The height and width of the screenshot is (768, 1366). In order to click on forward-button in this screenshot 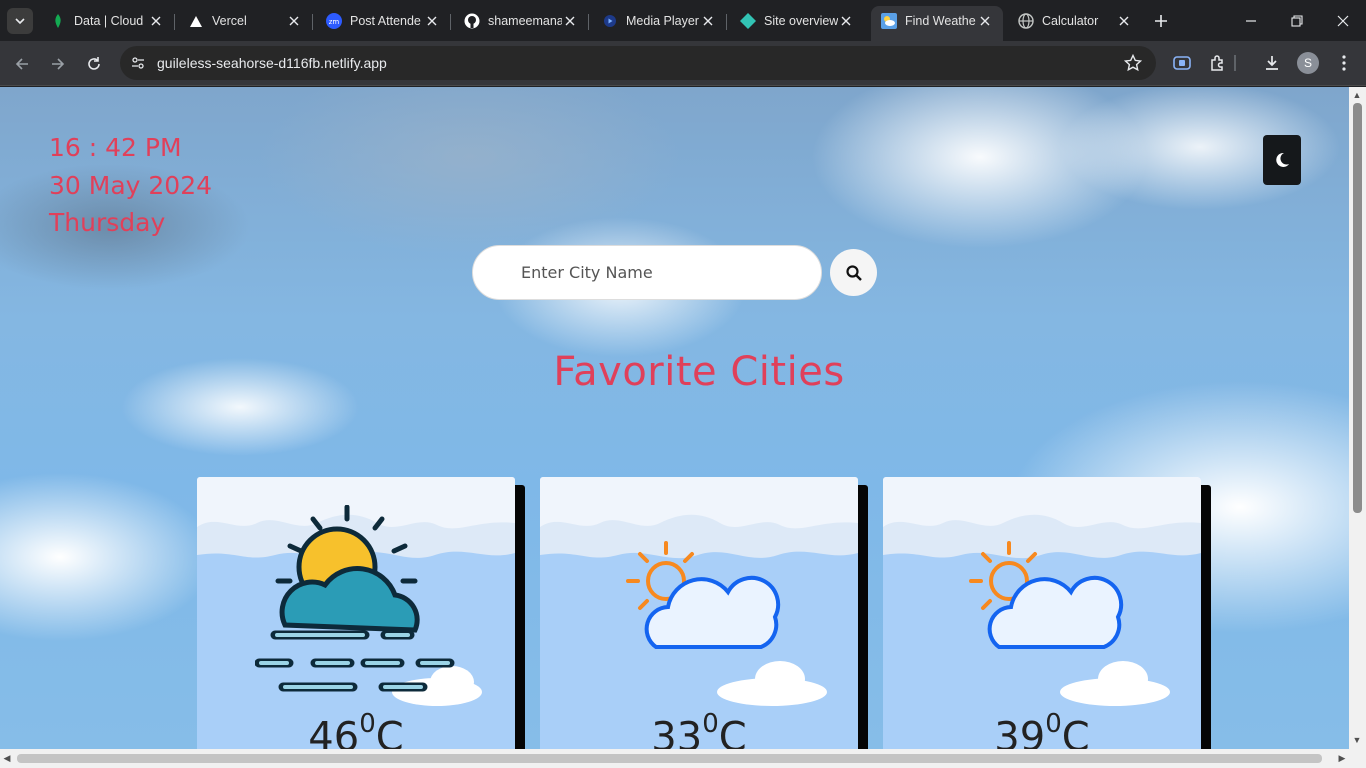, I will do `click(58, 64)`.